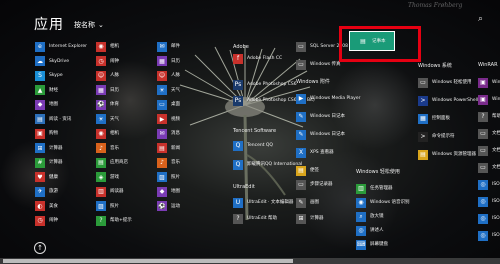 This screenshot has width=500, height=264. I want to click on app-tile: ✉ 邮件, so click(168, 46).